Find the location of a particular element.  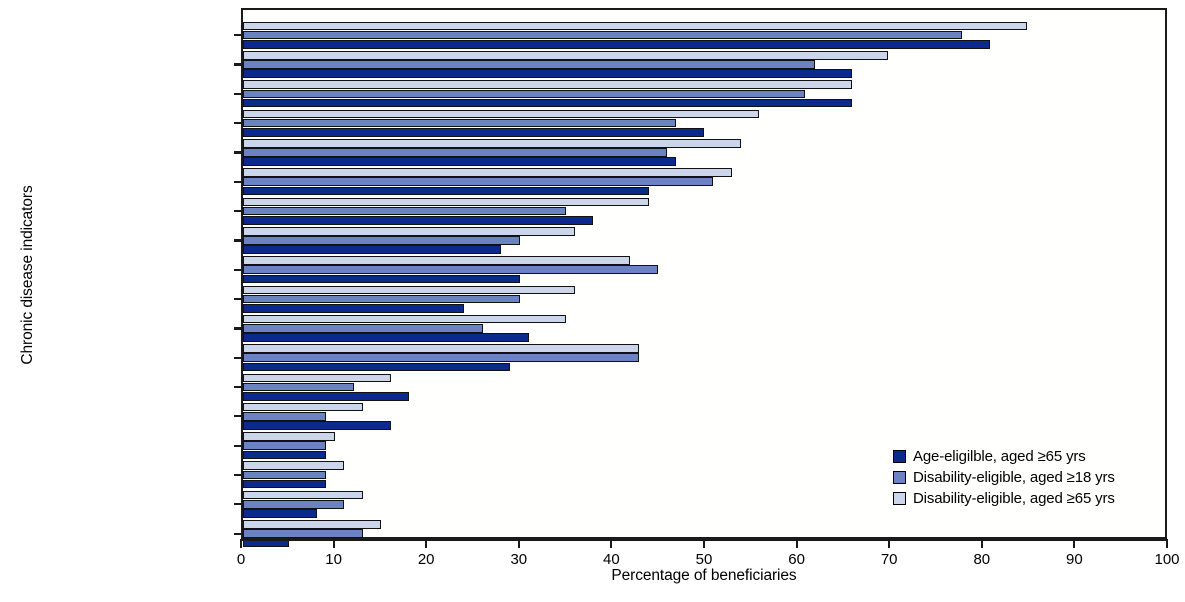

category-row: Chronic kidney disease is located at coordinates (699, 93).